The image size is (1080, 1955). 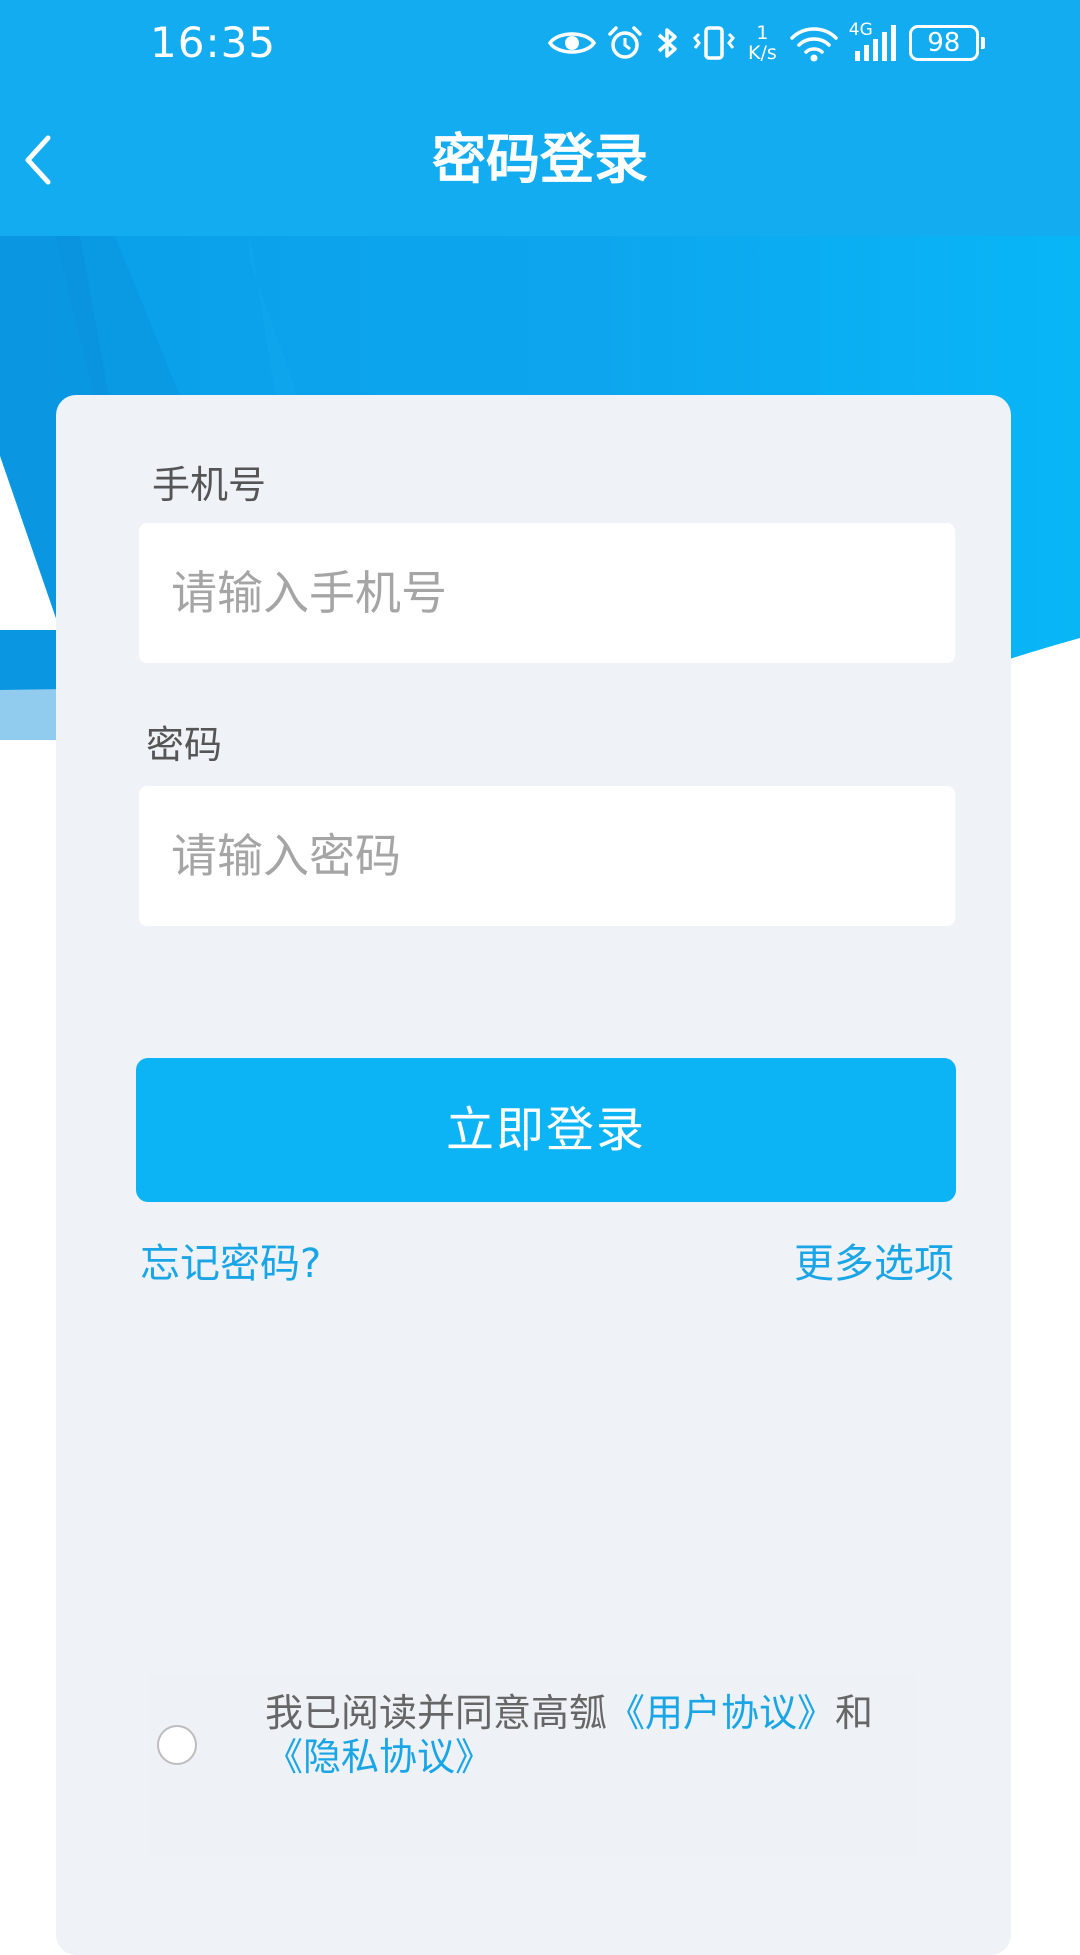 I want to click on agree-checkbox, so click(x=177, y=1745).